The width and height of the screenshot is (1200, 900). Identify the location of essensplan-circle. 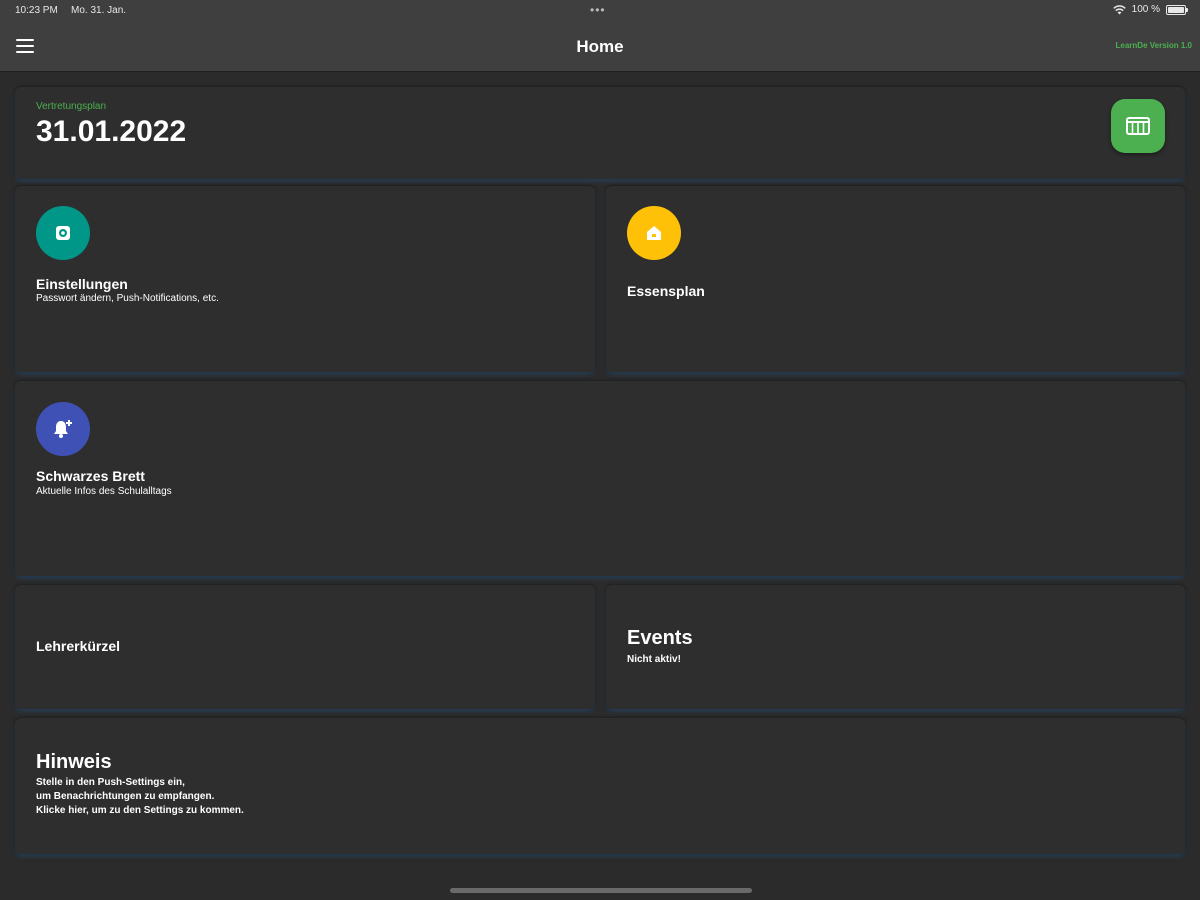
(654, 233).